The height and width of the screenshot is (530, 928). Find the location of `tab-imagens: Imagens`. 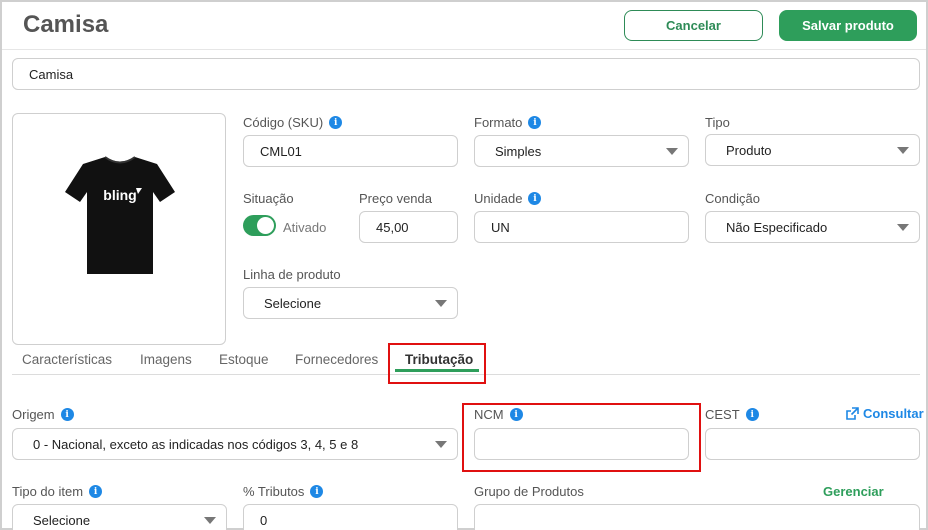

tab-imagens: Imagens is located at coordinates (166, 359).